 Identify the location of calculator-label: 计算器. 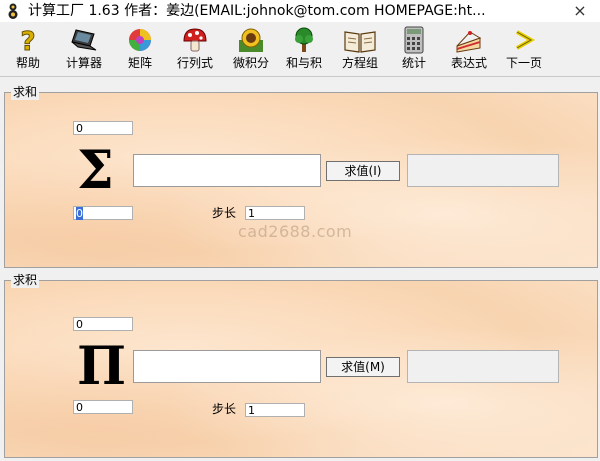
(83, 63).